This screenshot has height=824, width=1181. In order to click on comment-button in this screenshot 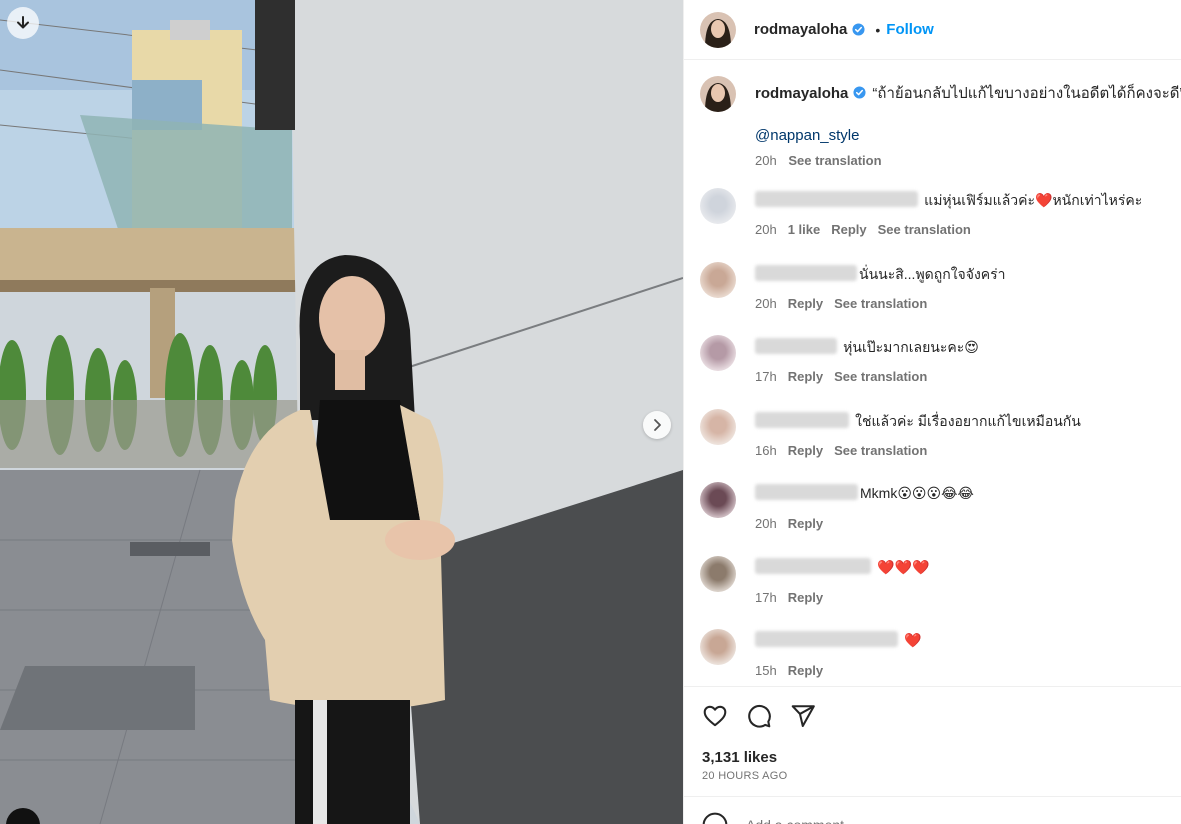, I will do `click(759, 716)`.